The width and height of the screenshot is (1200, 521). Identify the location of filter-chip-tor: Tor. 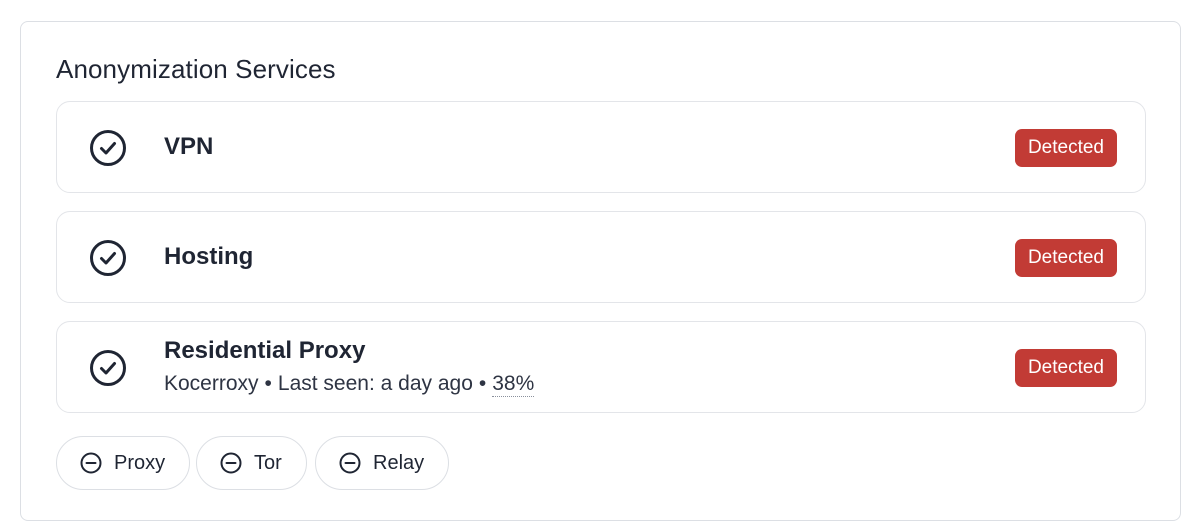
(251, 463).